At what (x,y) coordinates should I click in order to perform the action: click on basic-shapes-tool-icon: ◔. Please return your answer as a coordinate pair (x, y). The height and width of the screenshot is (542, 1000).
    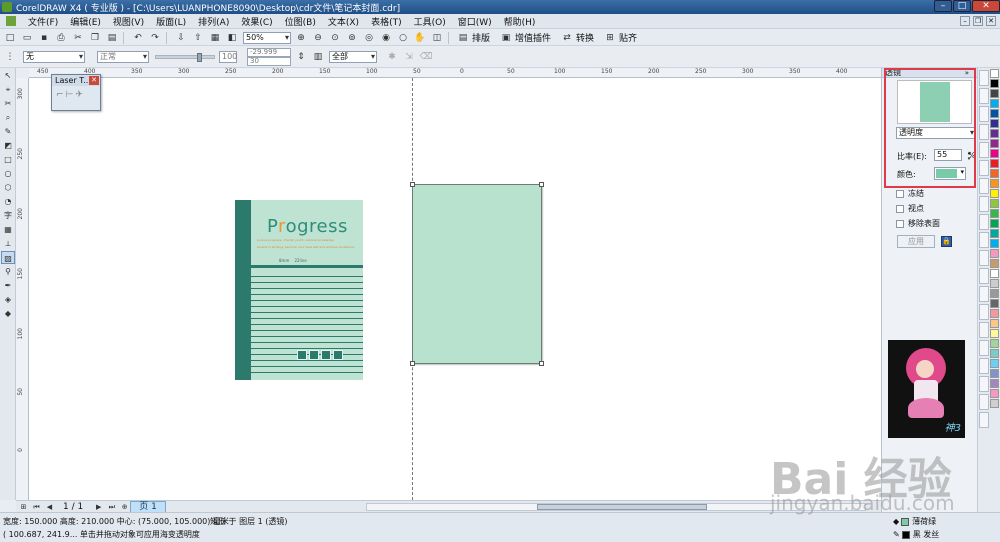
    Looking at the image, I should click on (8, 201).